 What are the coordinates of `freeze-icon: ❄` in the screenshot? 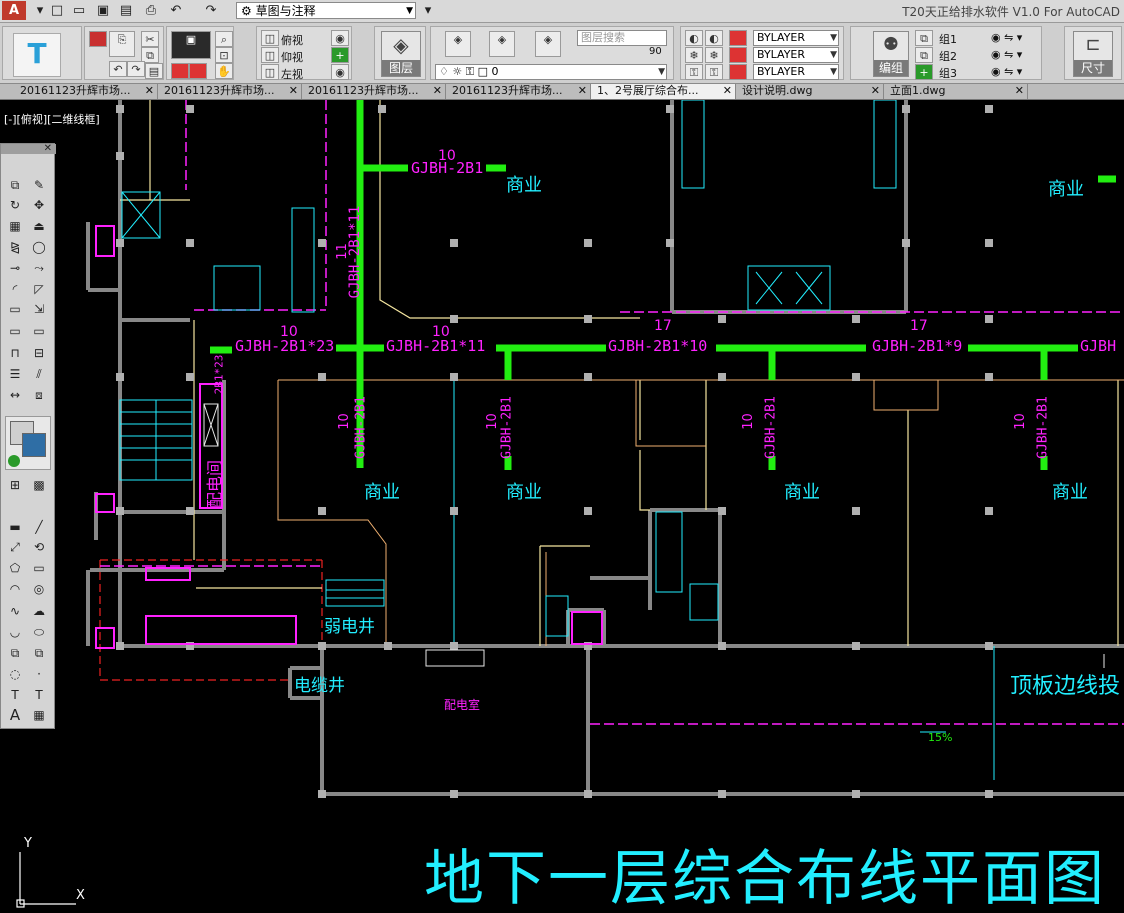 It's located at (694, 55).